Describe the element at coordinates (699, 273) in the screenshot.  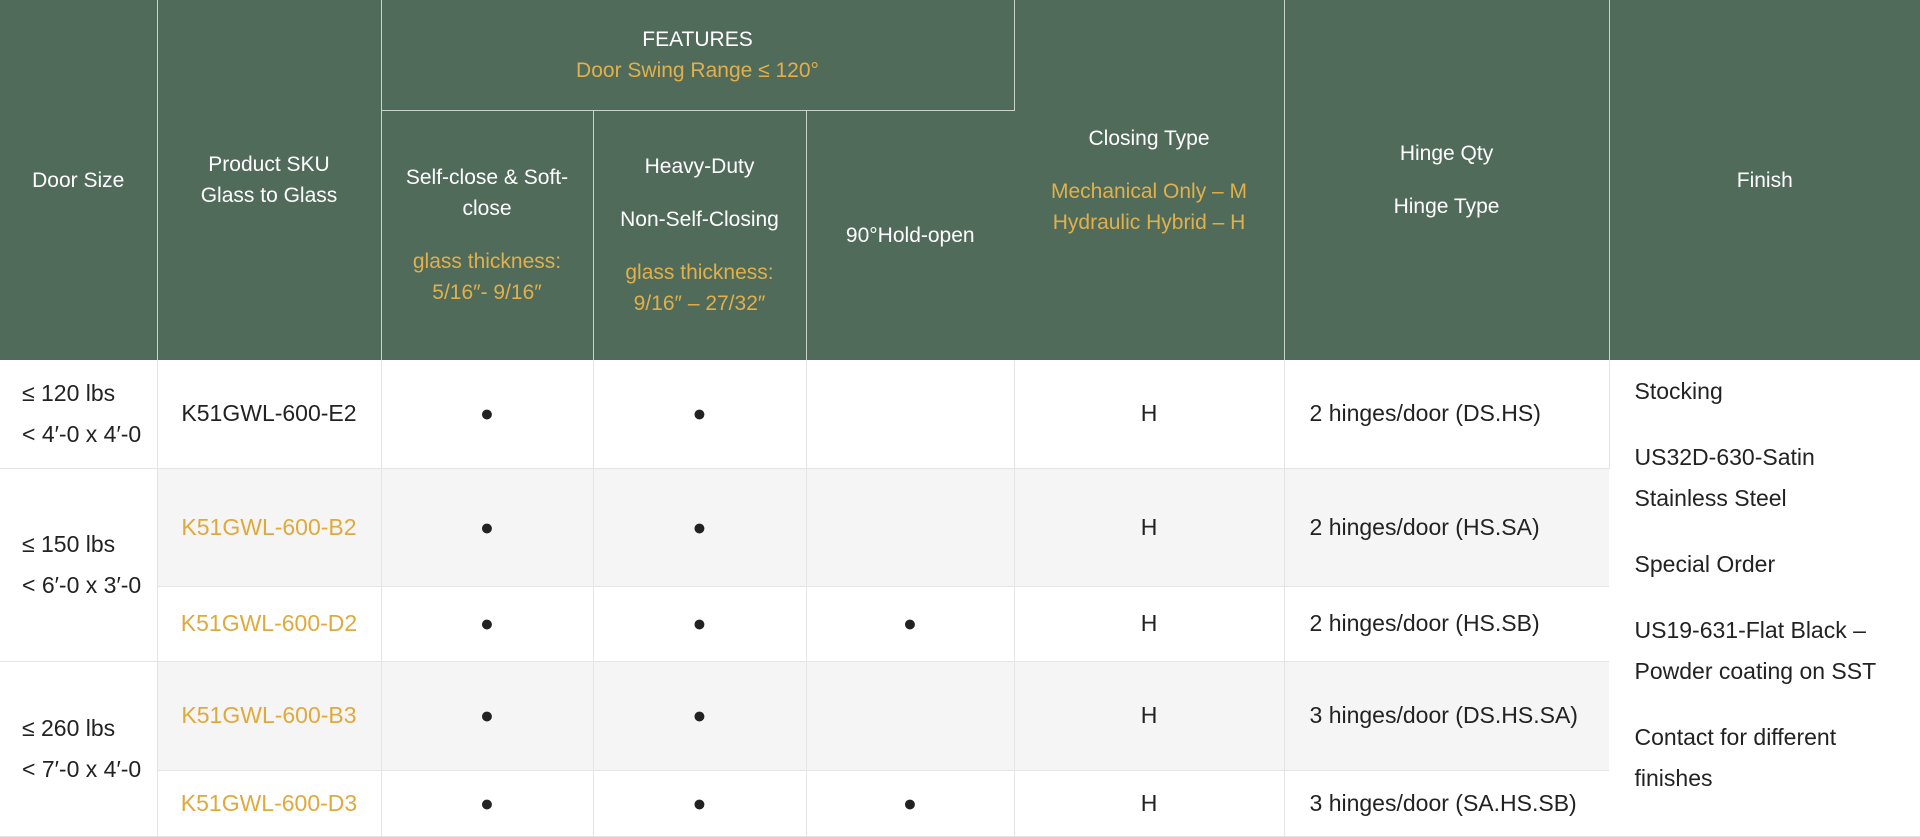
I see `header-heavy-duty-thickness-line1: glass thickness:` at that location.